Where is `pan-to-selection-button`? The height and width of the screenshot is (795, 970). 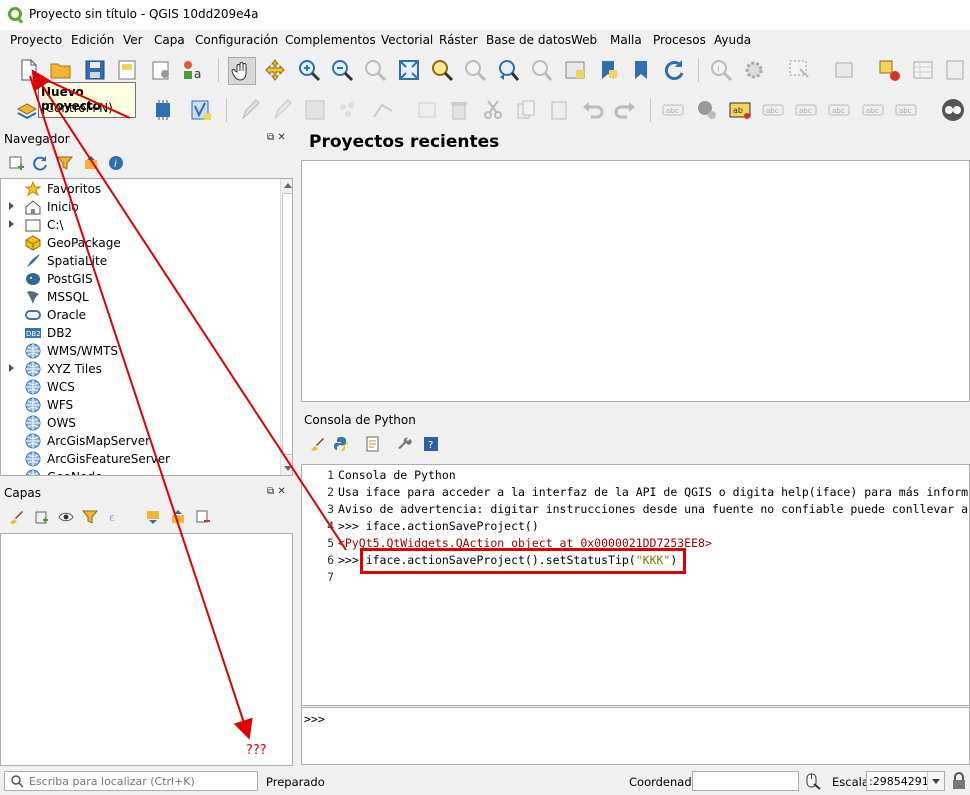
pan-to-selection-button is located at coordinates (275, 70).